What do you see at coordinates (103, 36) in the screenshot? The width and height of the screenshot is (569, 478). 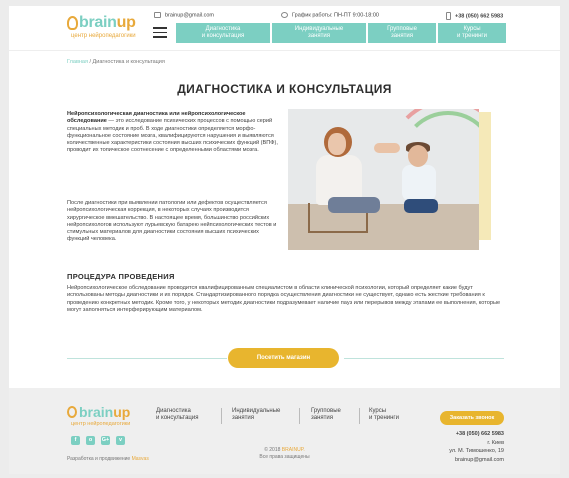 I see `logo-subtitle: центр нейропедагогики` at bounding box center [103, 36].